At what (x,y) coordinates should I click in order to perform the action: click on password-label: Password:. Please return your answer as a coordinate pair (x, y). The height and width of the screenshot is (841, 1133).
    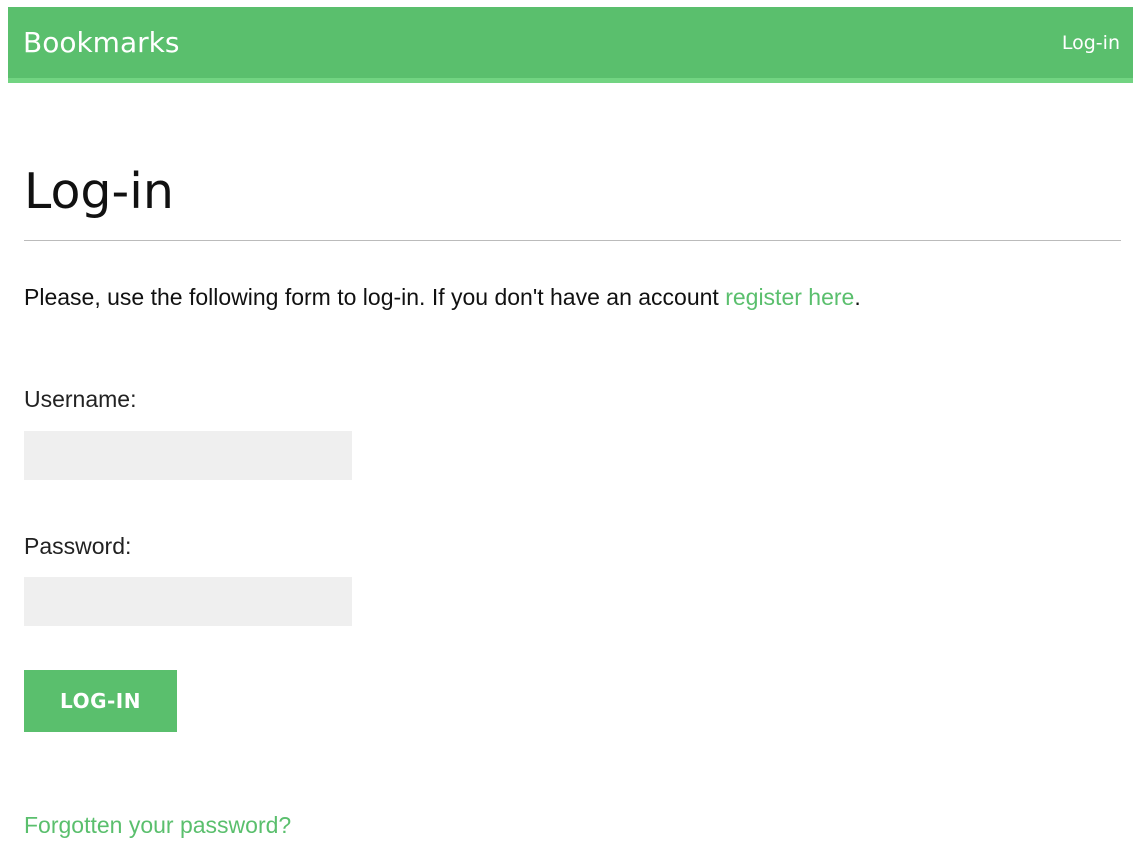
    Looking at the image, I should click on (78, 546).